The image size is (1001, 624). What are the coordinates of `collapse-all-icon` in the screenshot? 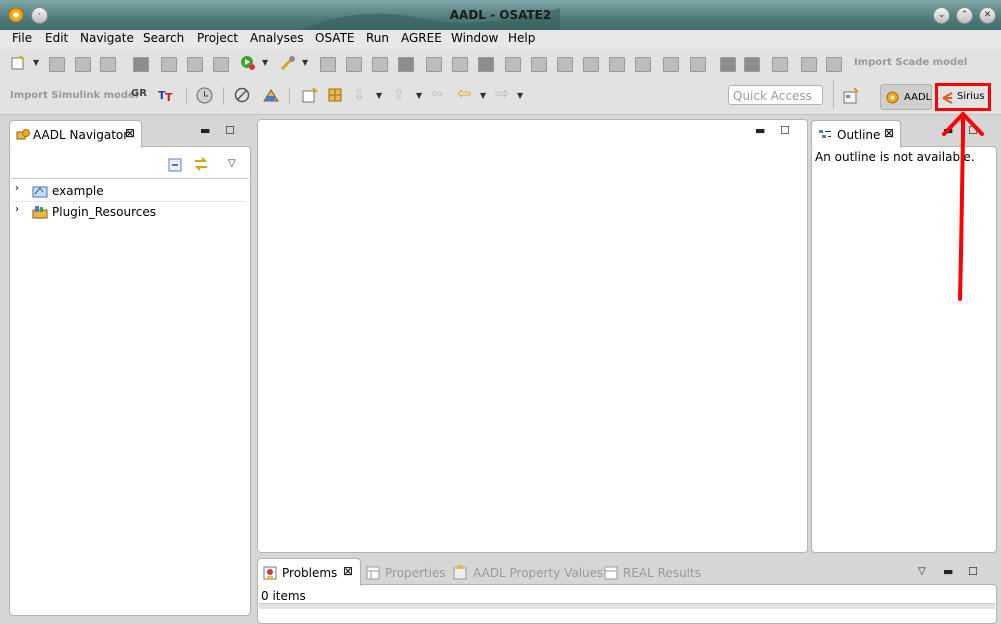 It's located at (175, 165).